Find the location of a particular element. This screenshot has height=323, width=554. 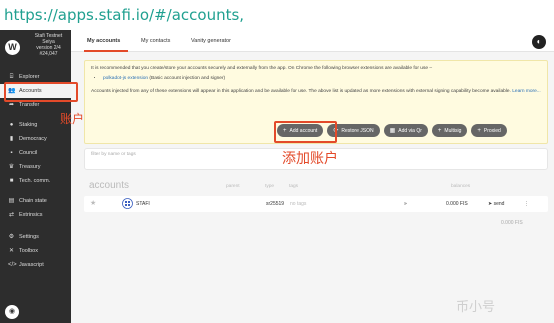

button-label: Add via Qr is located at coordinates (410, 130).